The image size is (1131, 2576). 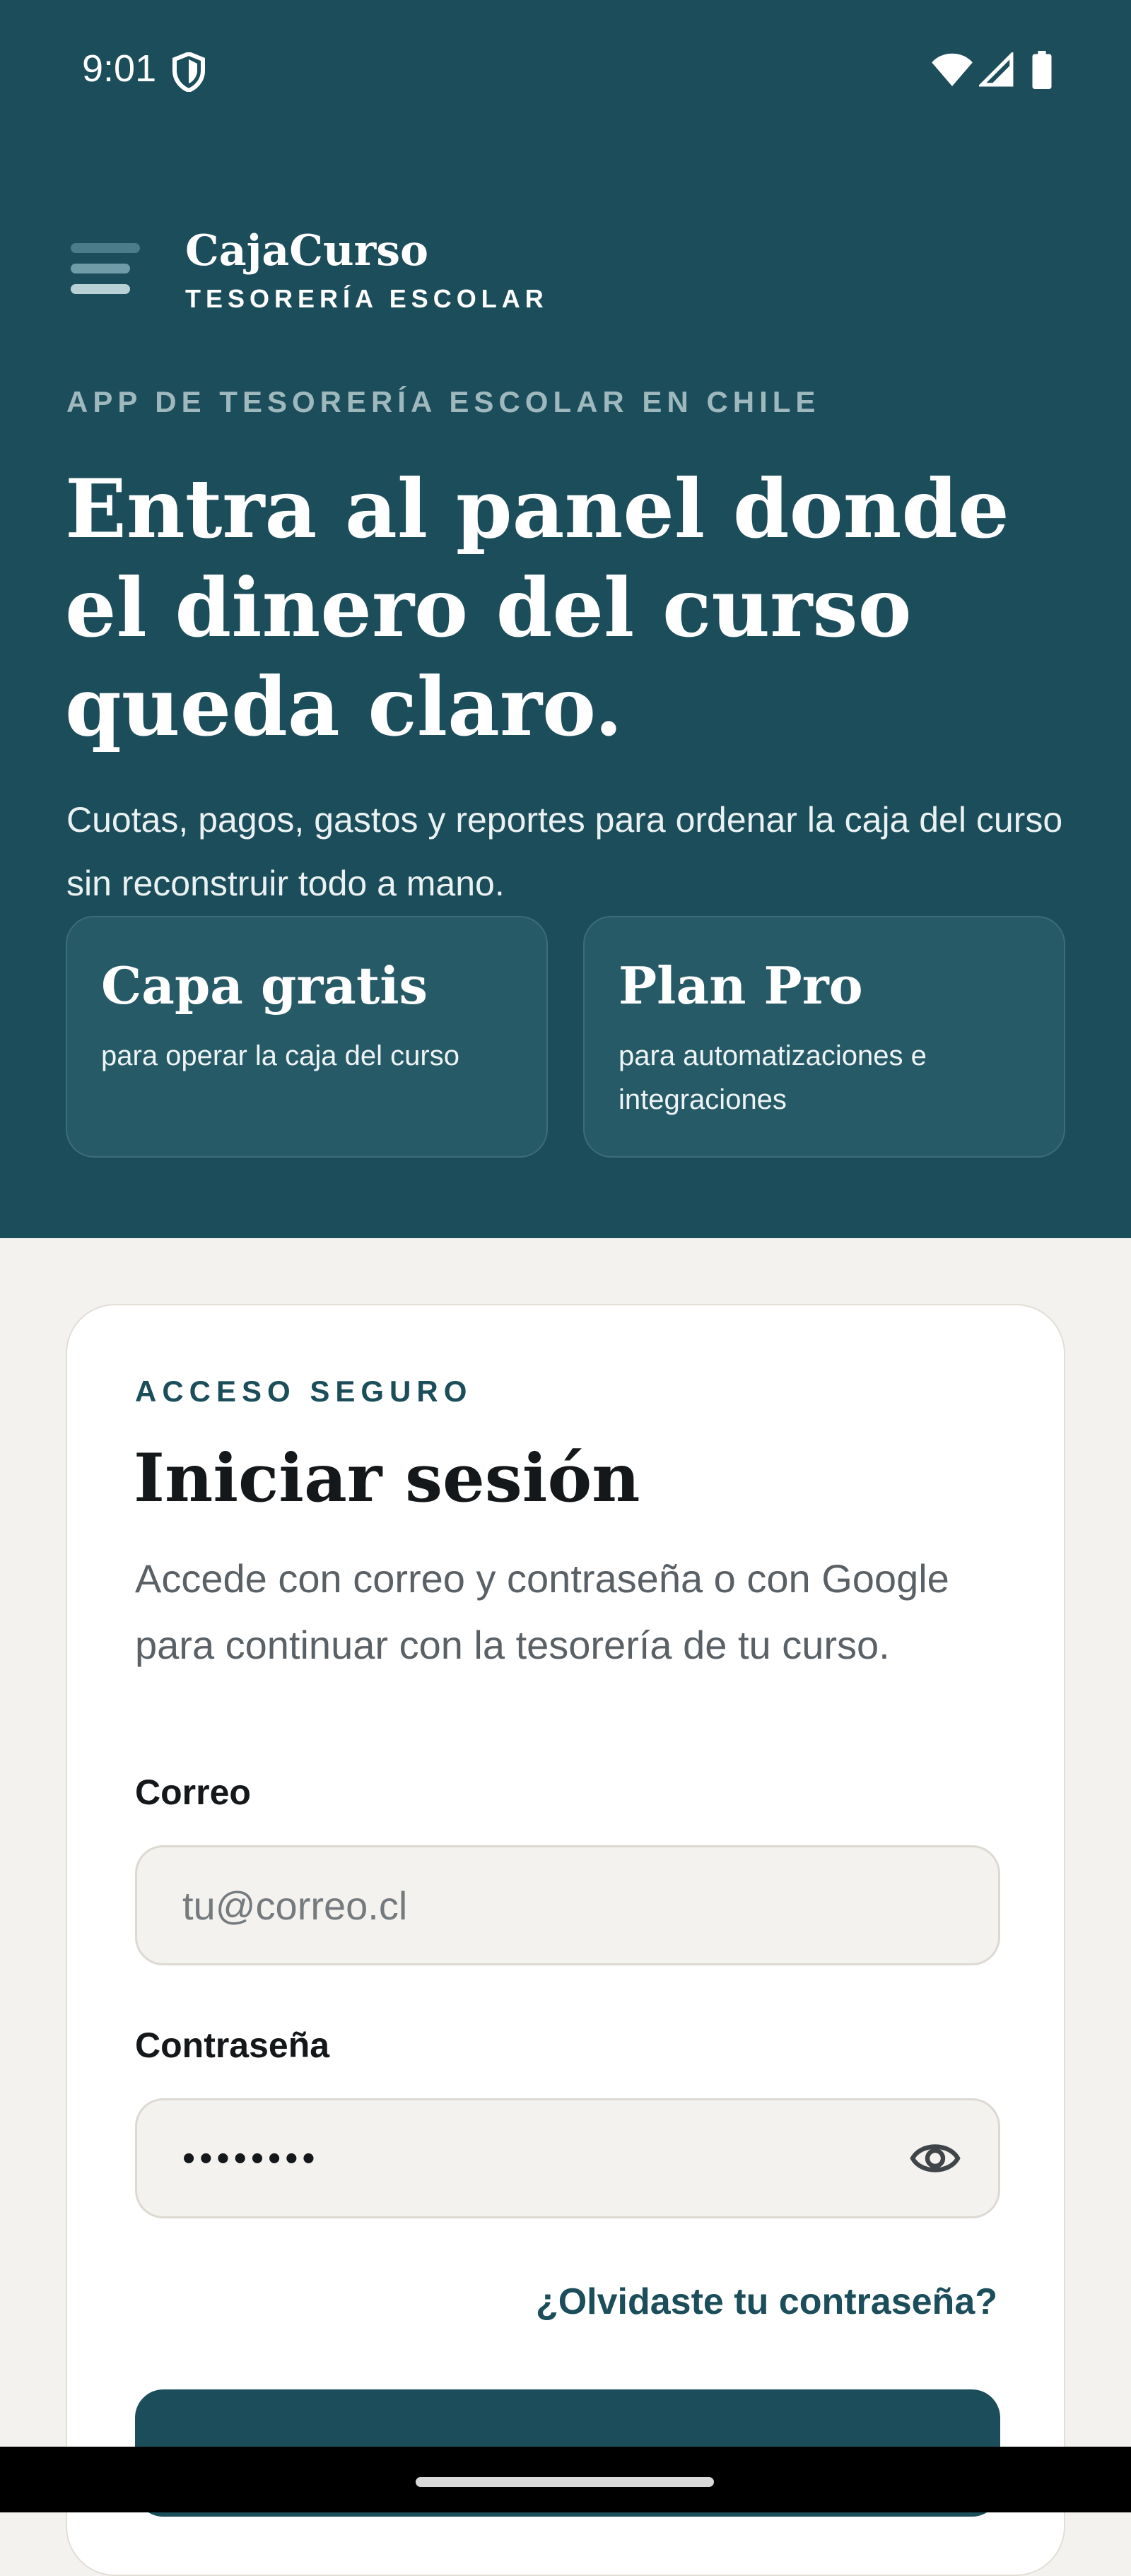 What do you see at coordinates (367, 298) in the screenshot?
I see `brand-subtitle: TESORERÍA ESCOLAR` at bounding box center [367, 298].